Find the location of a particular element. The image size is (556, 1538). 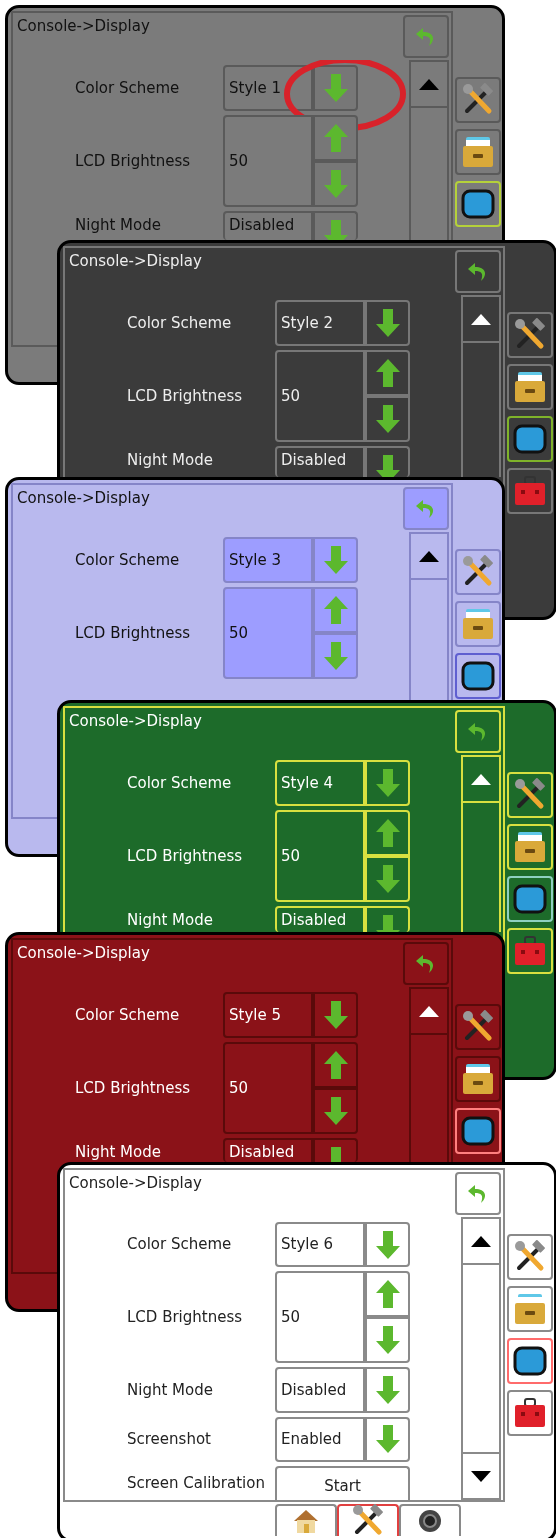

value-field: Style 5 is located at coordinates (268, 1015).